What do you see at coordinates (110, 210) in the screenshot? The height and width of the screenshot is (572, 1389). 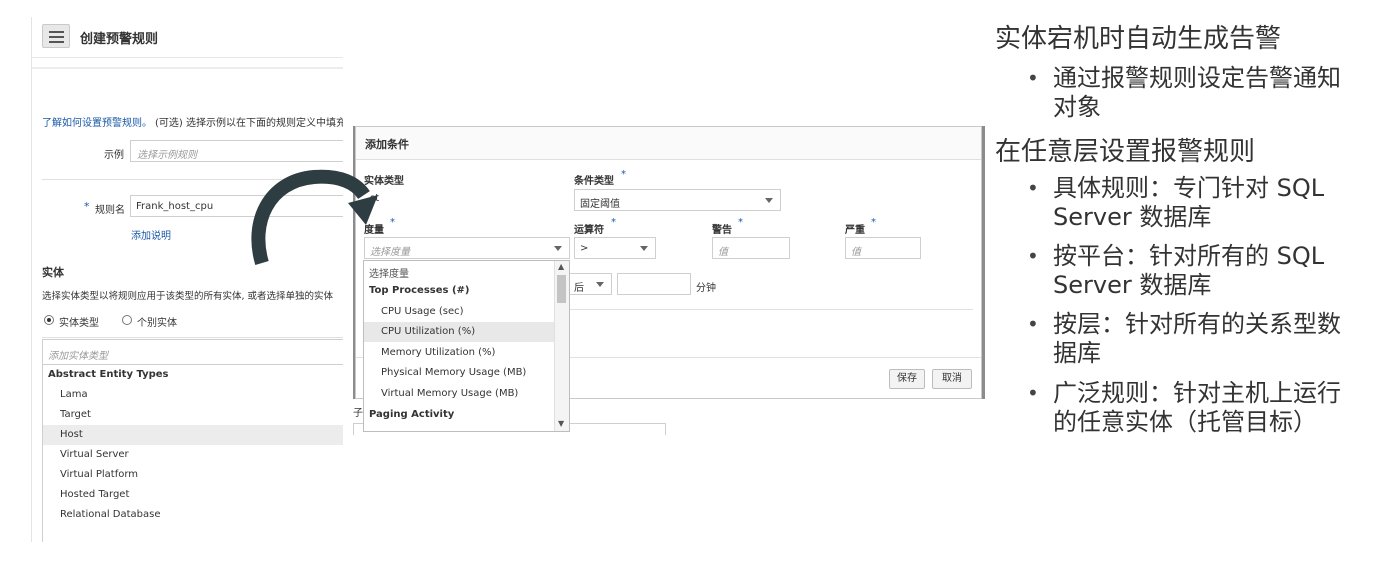 I see `rule-name-label: 规则名` at bounding box center [110, 210].